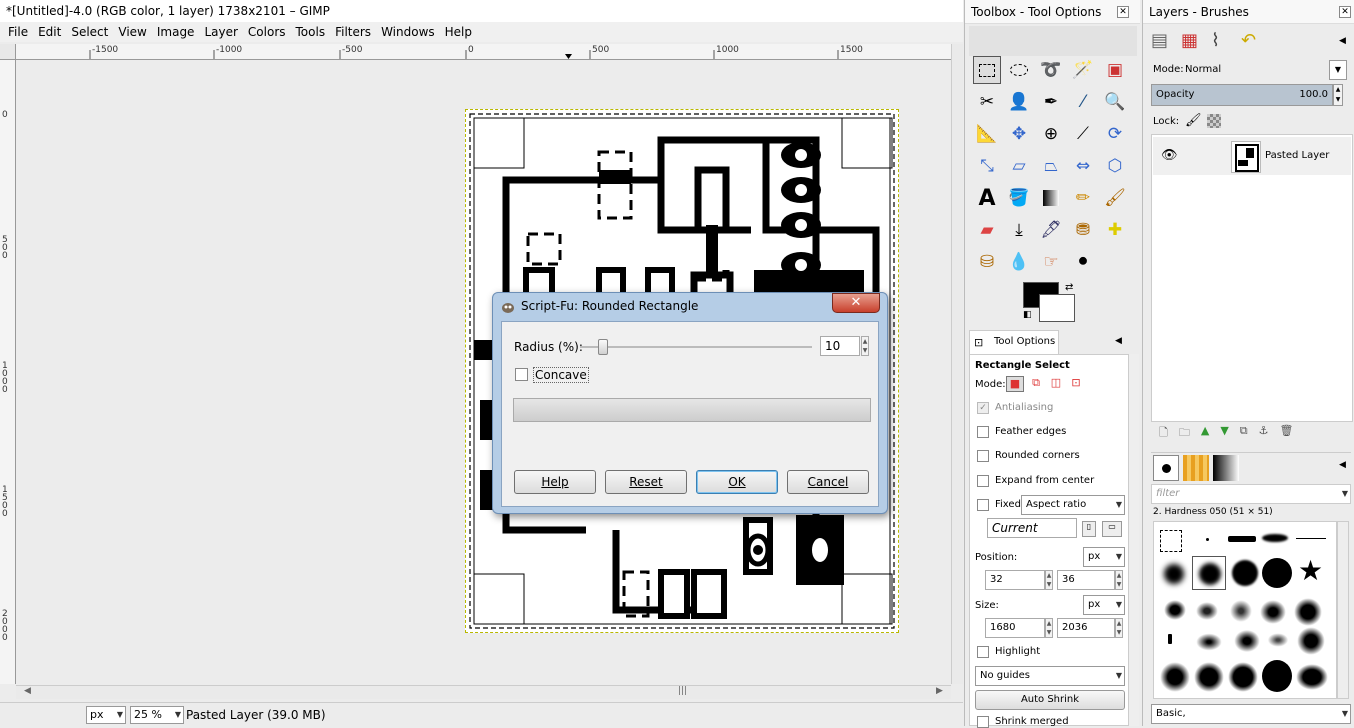 This screenshot has height=728, width=1354. Describe the element at coordinates (1019, 230) in the screenshot. I see `airbrush-icon: ⤓` at that location.